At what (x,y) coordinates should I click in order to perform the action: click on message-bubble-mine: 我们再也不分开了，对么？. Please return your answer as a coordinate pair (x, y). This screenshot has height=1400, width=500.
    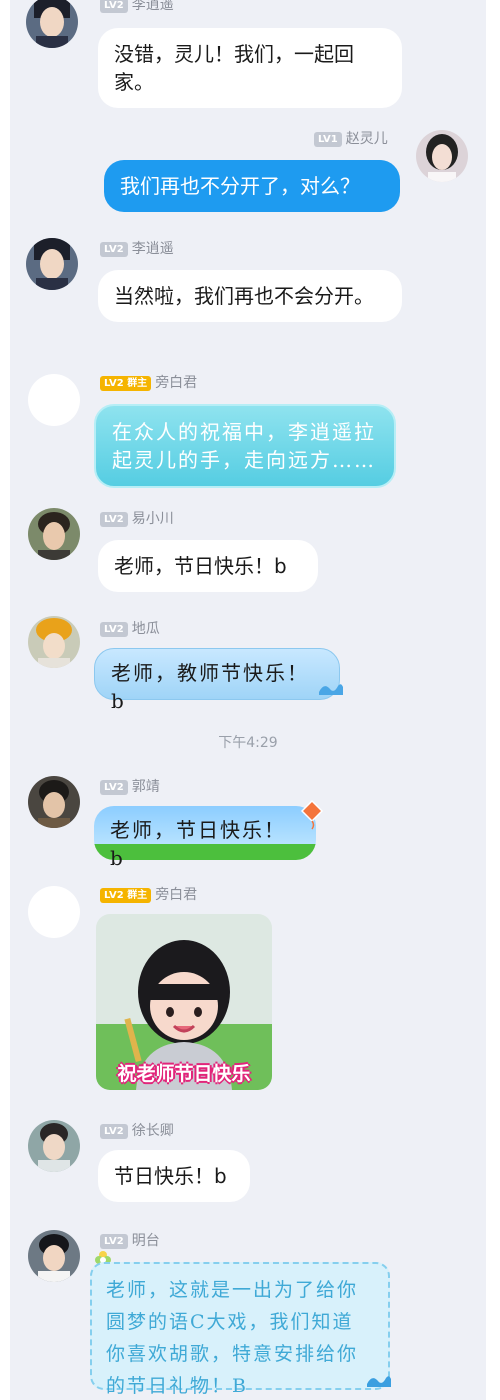
    Looking at the image, I should click on (252, 186).